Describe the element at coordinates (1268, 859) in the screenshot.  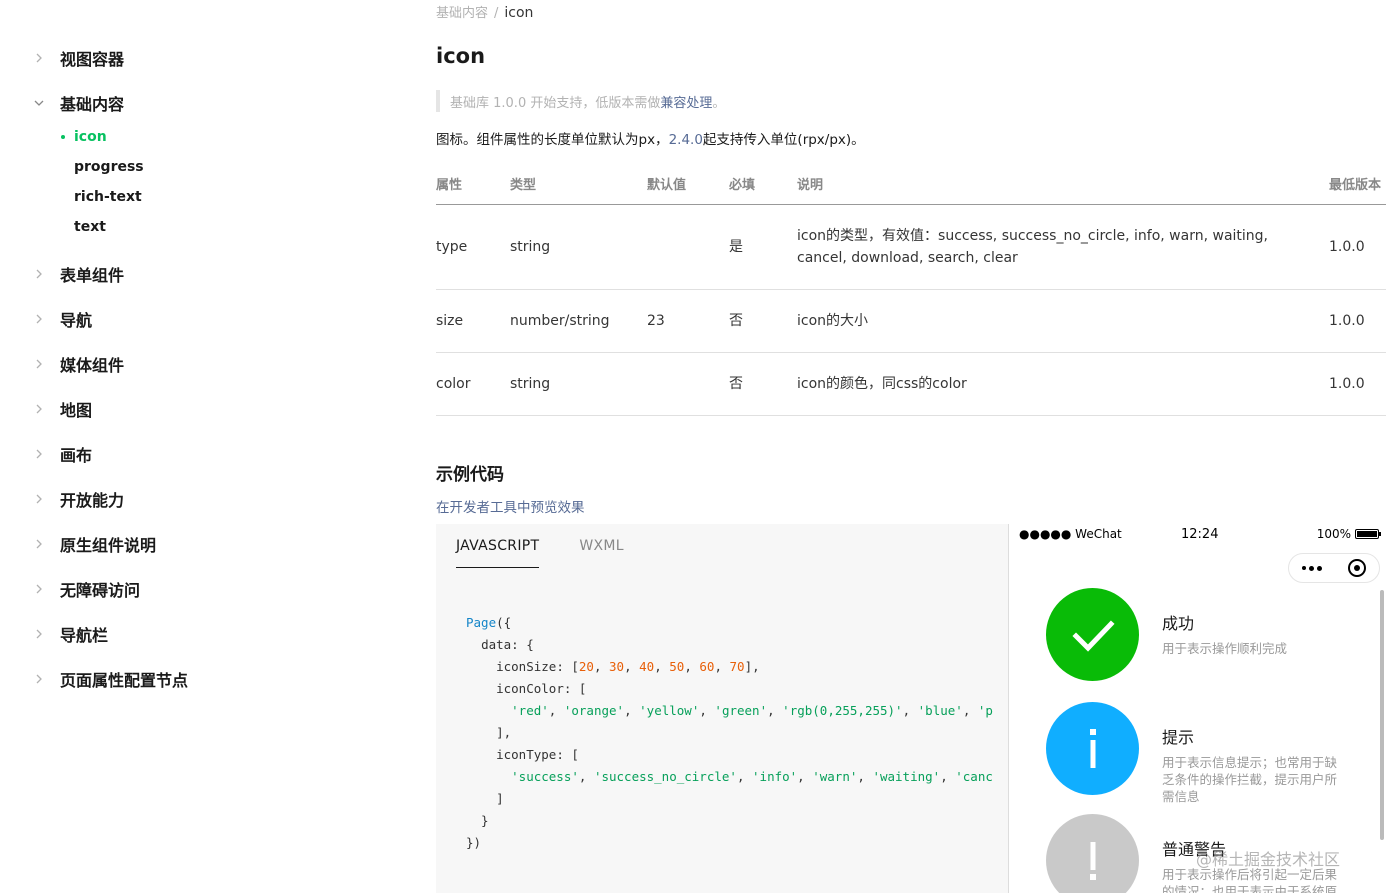
I see `watermark: @稀土掘金技术社区` at that location.